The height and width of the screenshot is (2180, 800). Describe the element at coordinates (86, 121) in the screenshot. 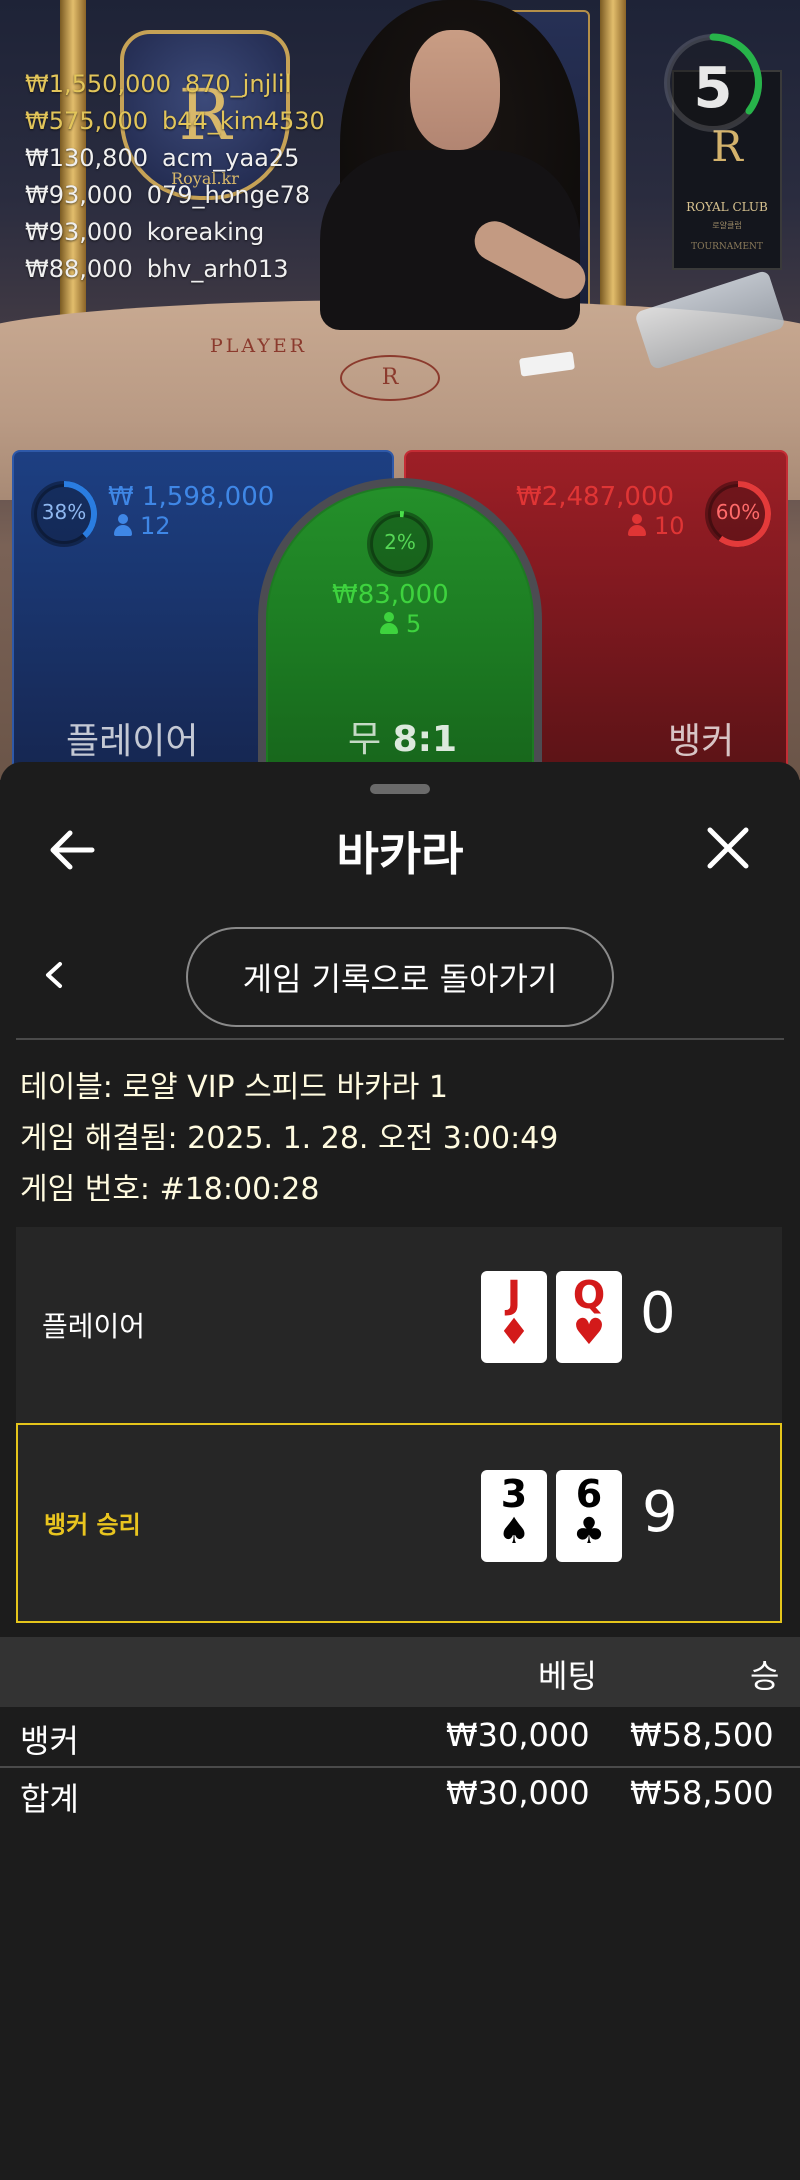

I see `winner-amount: ₩575,000` at that location.